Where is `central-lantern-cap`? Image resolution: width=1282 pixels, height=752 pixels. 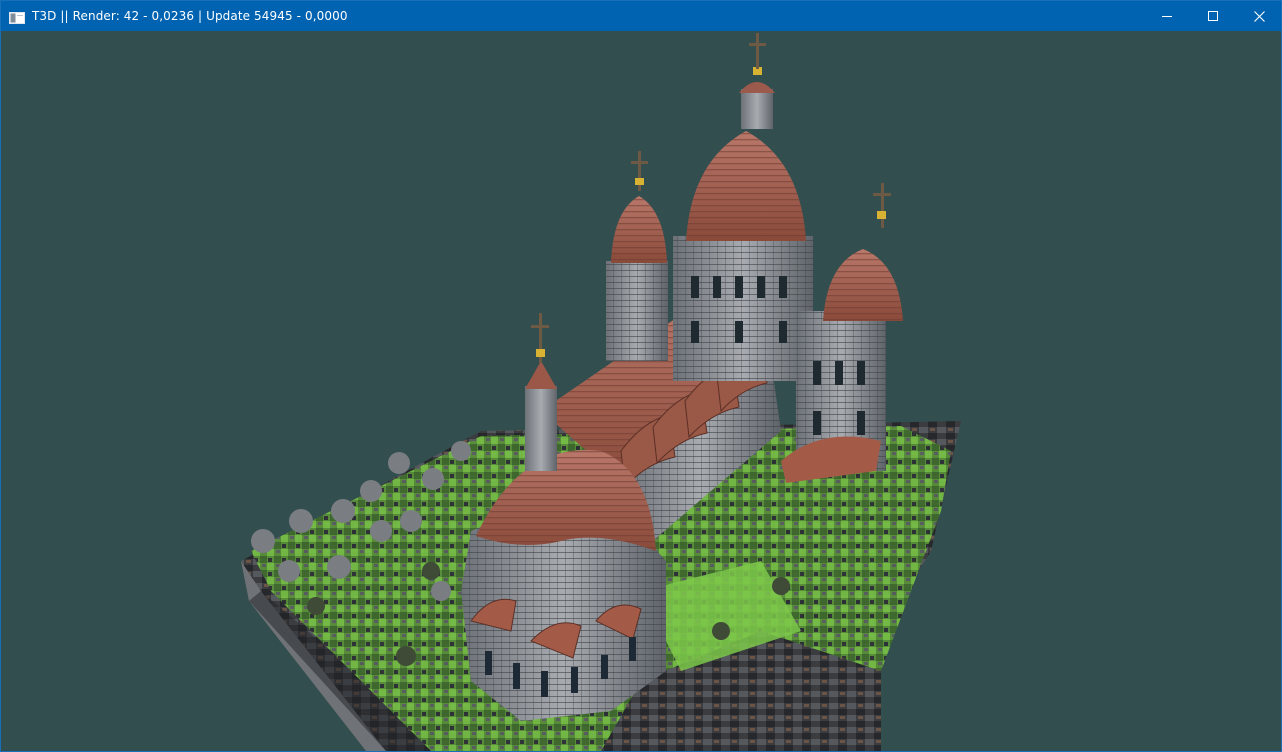 central-lantern-cap is located at coordinates (757, 87).